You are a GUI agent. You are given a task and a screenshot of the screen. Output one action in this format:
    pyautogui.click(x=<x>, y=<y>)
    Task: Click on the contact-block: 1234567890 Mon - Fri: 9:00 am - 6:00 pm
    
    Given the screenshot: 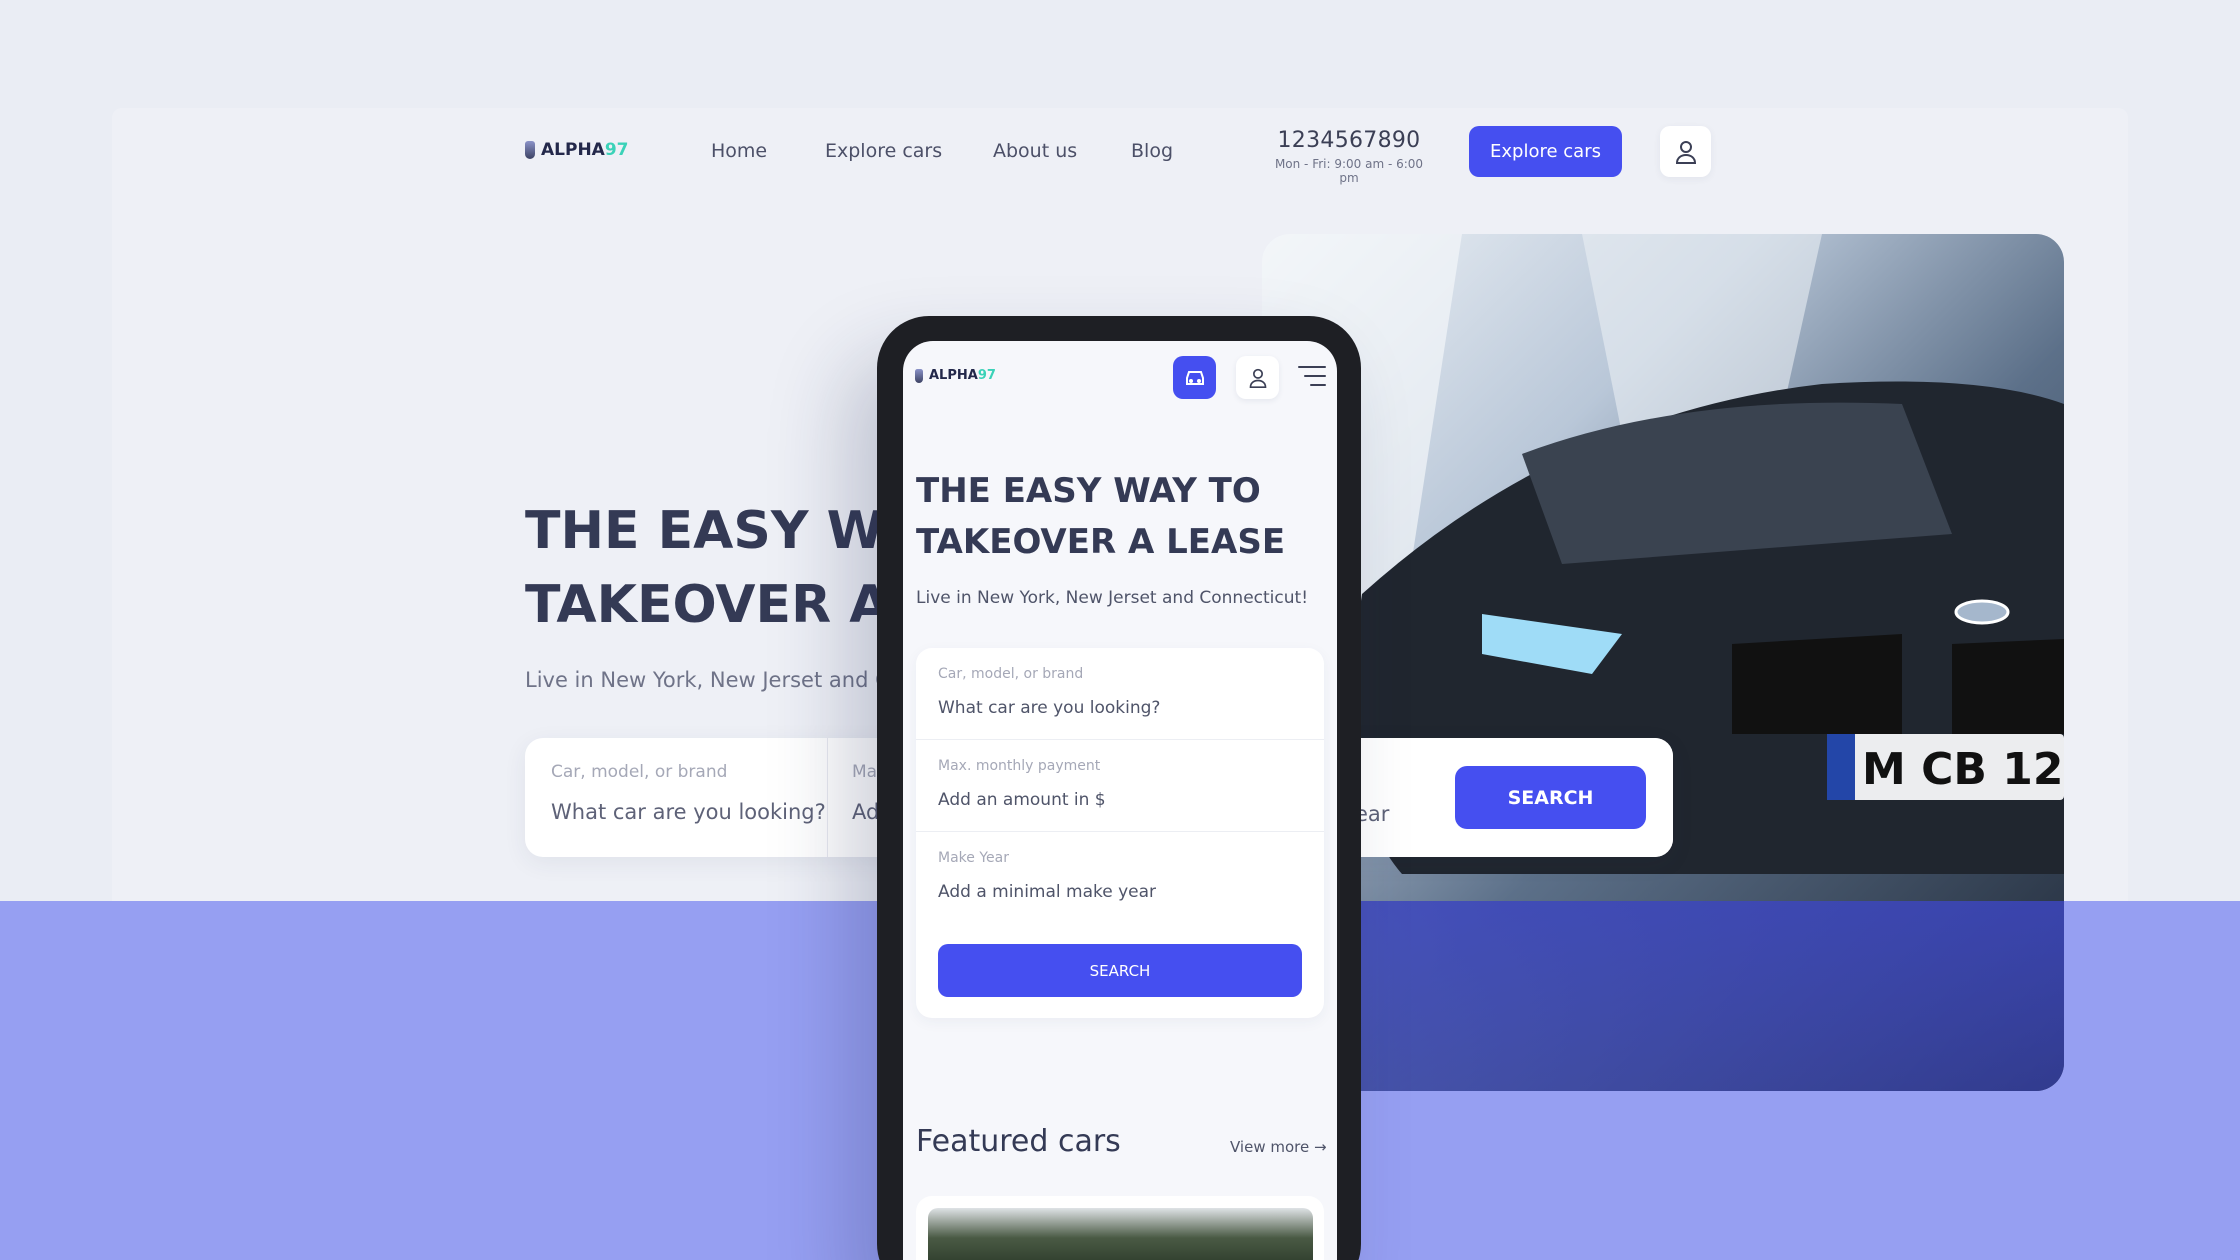 What is the action you would take?
    pyautogui.click(x=1349, y=156)
    